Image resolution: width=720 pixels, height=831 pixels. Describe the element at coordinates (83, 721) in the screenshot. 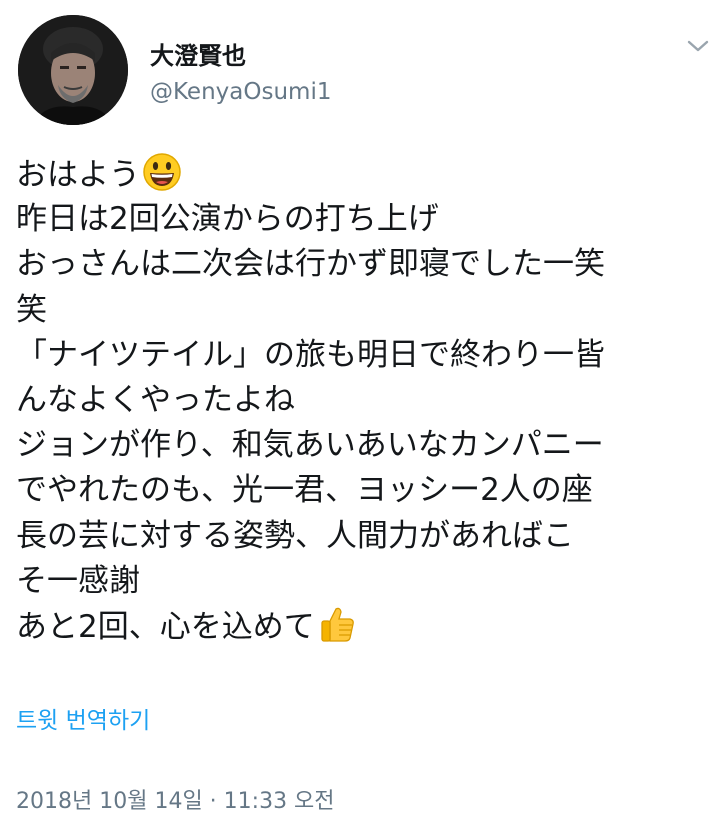

I see `translate-tweet-link: 트윗 번역하기` at that location.